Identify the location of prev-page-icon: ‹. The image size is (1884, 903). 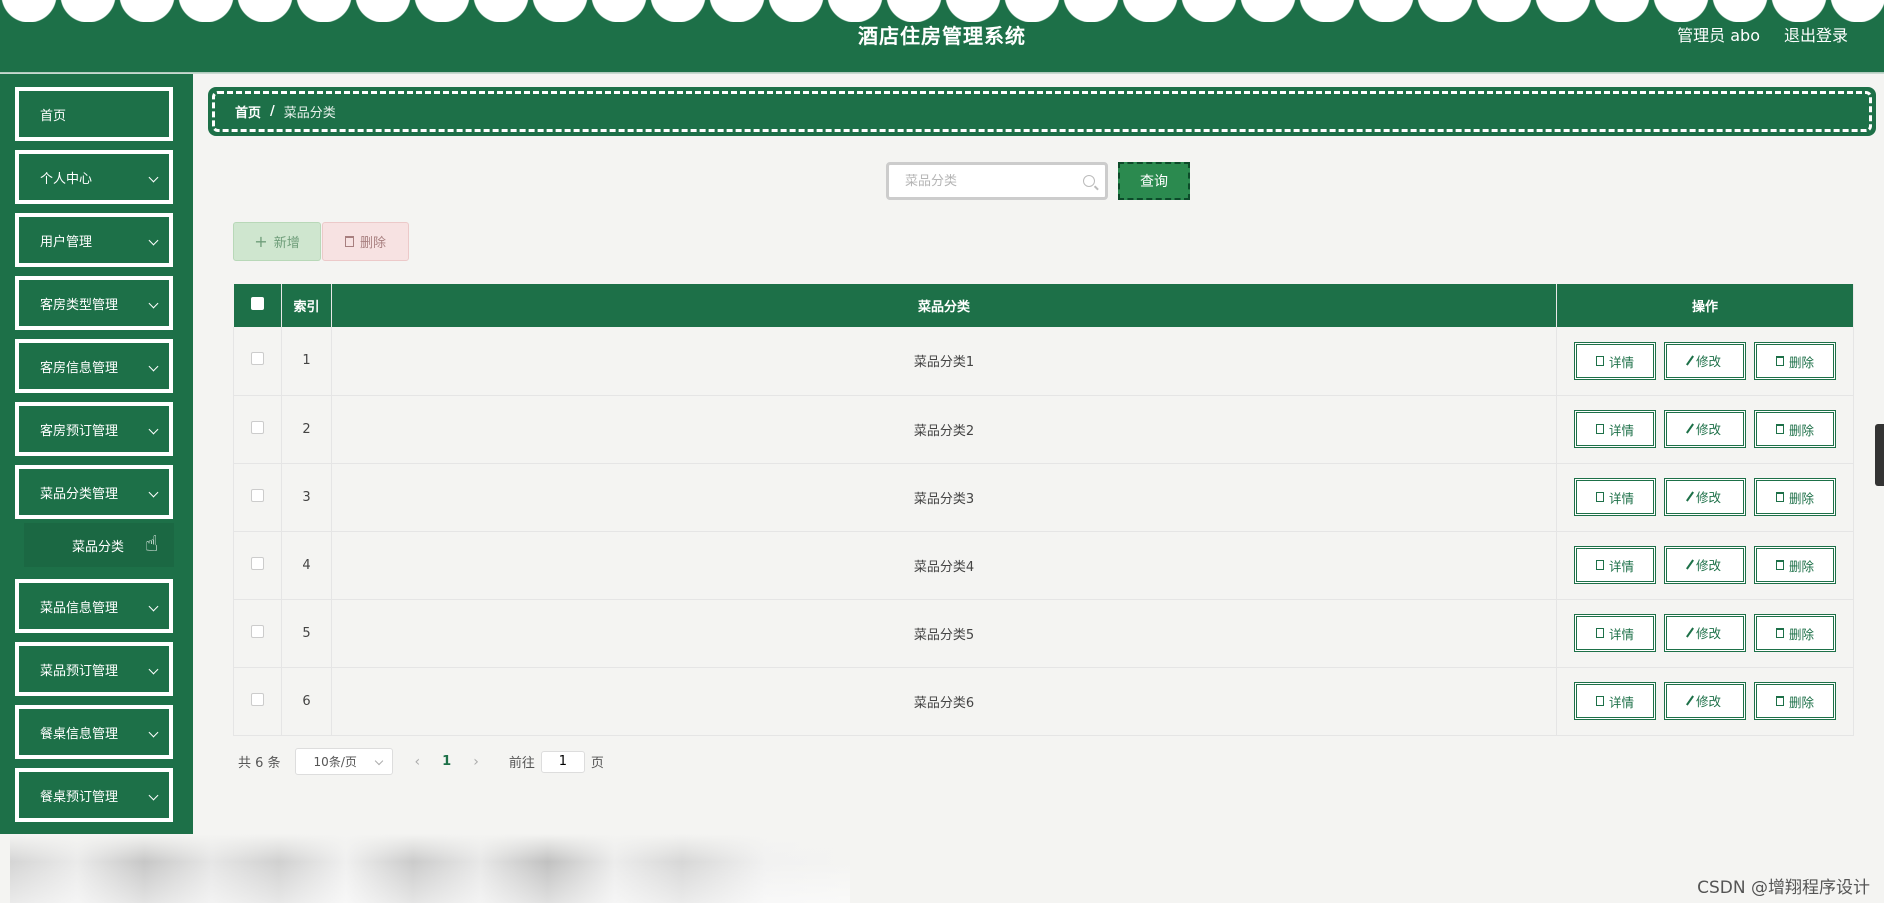
(418, 762).